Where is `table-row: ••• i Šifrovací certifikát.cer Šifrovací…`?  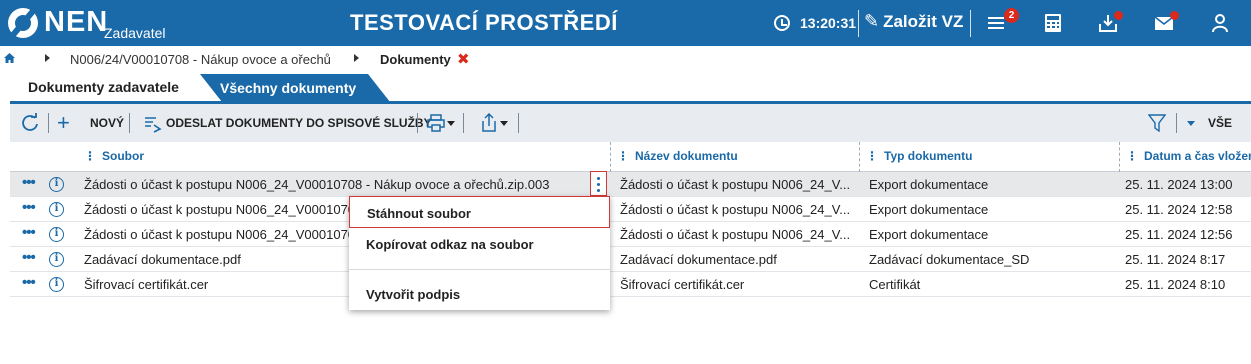 table-row: ••• i Šifrovací certifikát.cer Šifrovací… is located at coordinates (630, 284).